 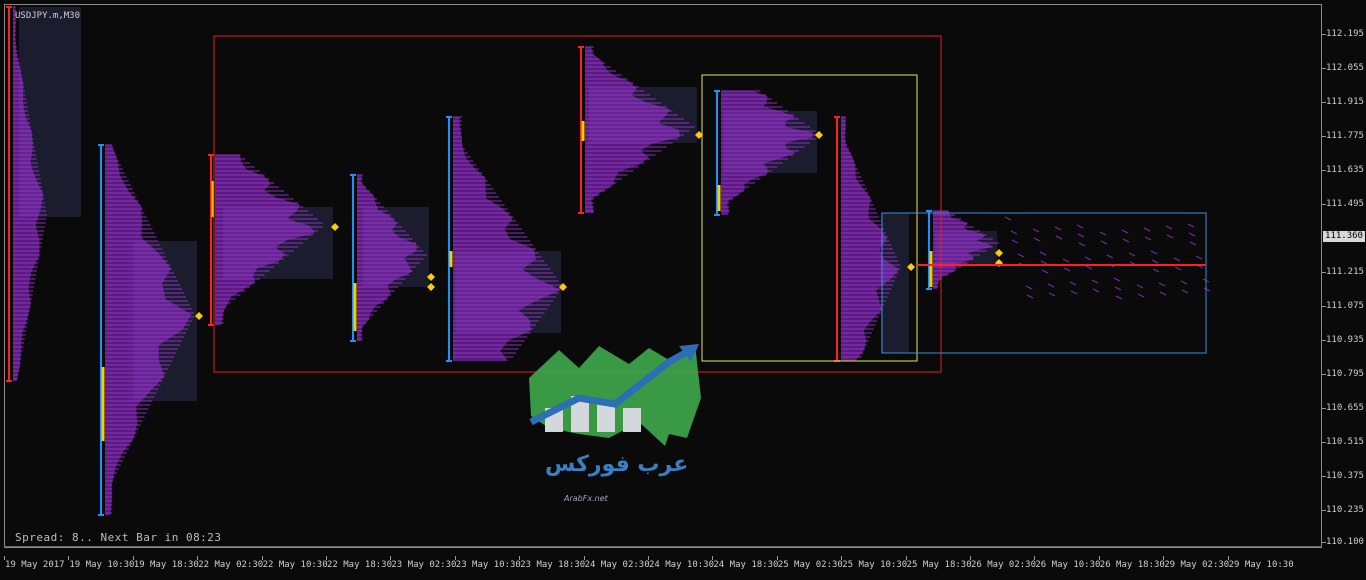 What do you see at coordinates (488, 565) in the screenshot?
I see `time-label: 23 May 10:30` at bounding box center [488, 565].